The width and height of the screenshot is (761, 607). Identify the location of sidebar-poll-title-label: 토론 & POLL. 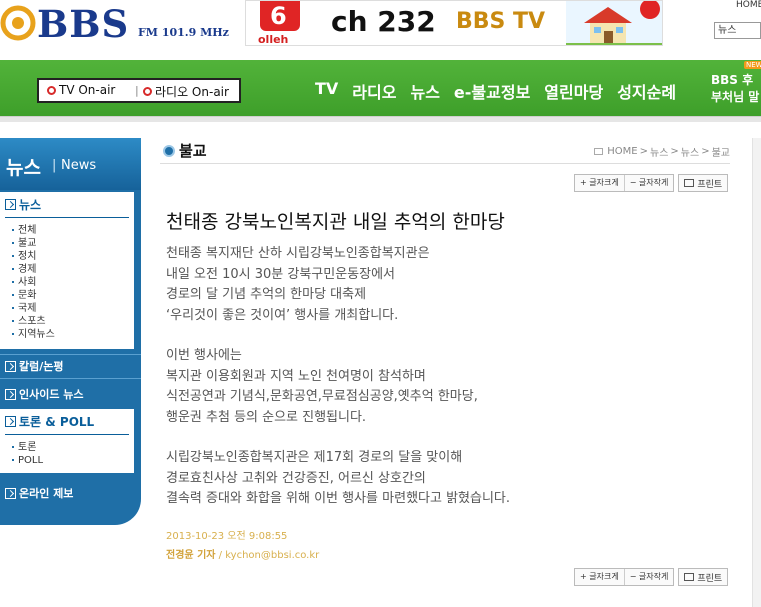
(57, 422).